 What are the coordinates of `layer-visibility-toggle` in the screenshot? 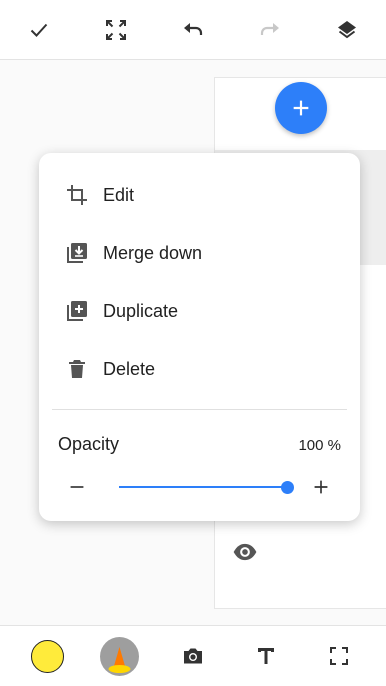 It's located at (245, 552).